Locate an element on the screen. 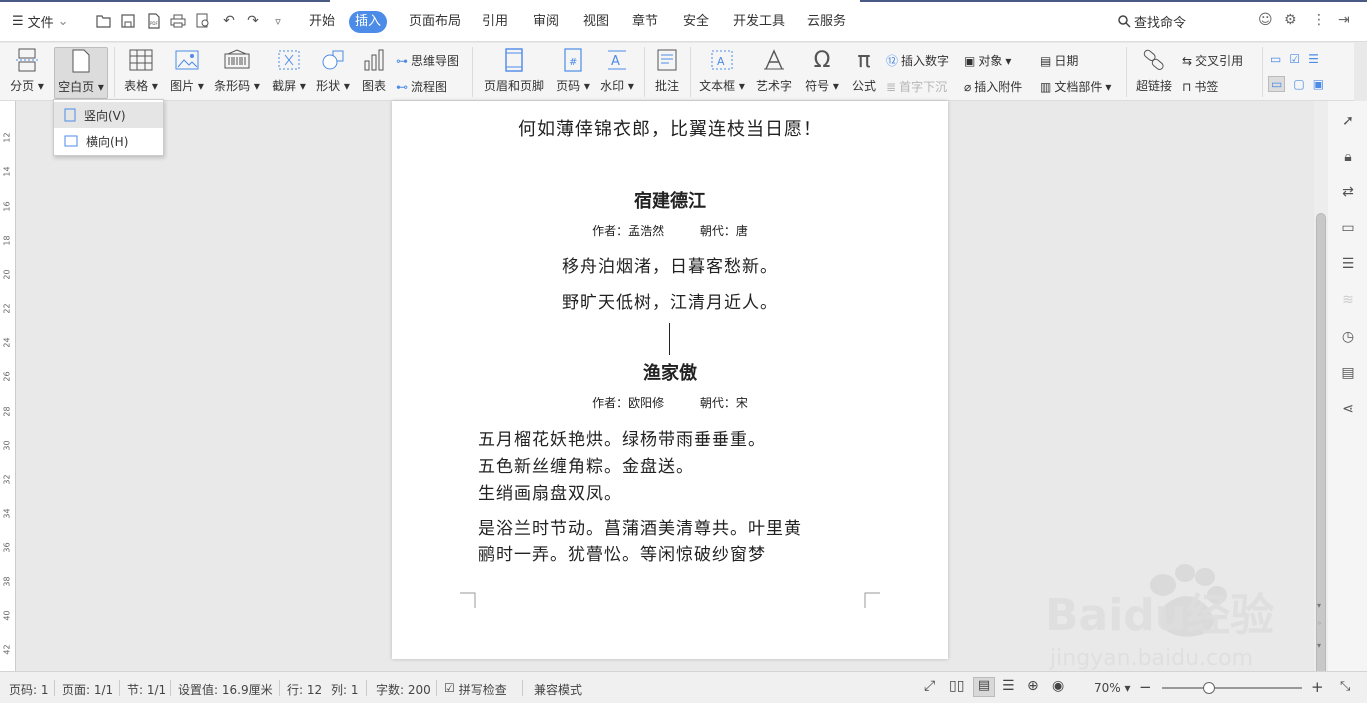  print-icon is located at coordinates (178, 21).